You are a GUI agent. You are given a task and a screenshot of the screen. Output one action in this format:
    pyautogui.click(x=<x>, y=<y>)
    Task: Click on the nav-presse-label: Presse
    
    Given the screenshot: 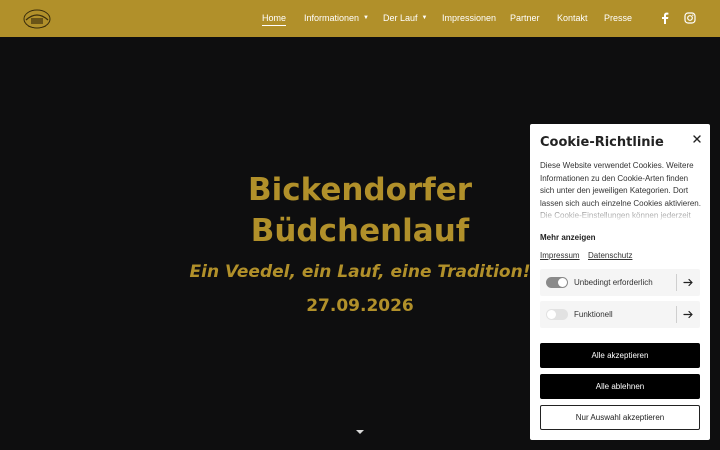 What is the action you would take?
    pyautogui.click(x=618, y=18)
    